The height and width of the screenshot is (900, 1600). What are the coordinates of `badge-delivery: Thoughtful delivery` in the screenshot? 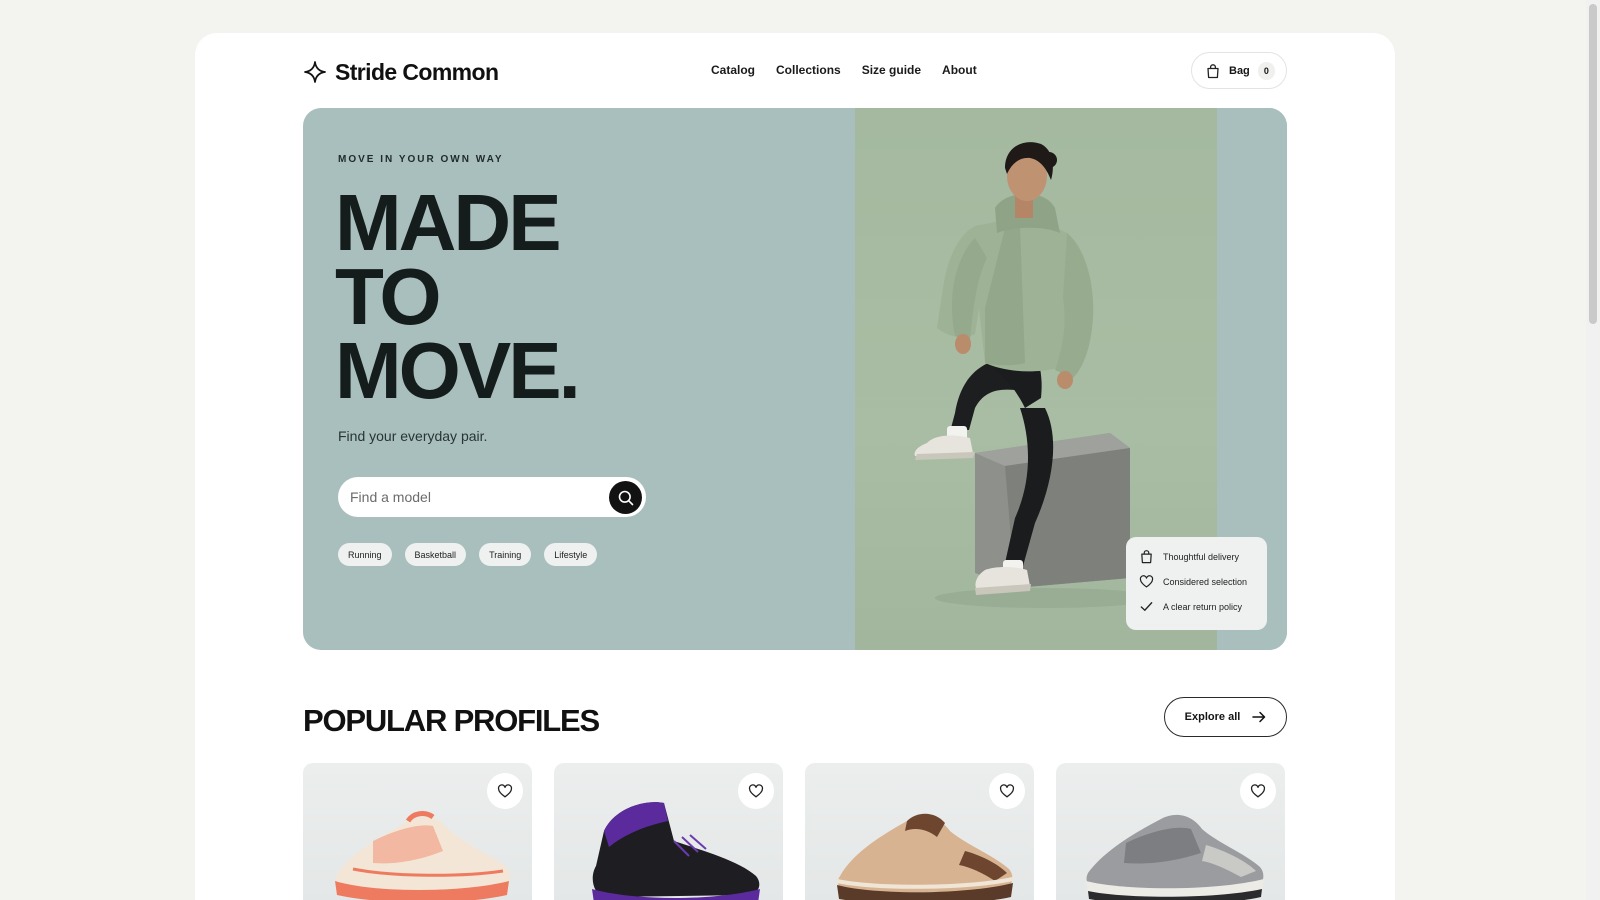 It's located at (1196, 556).